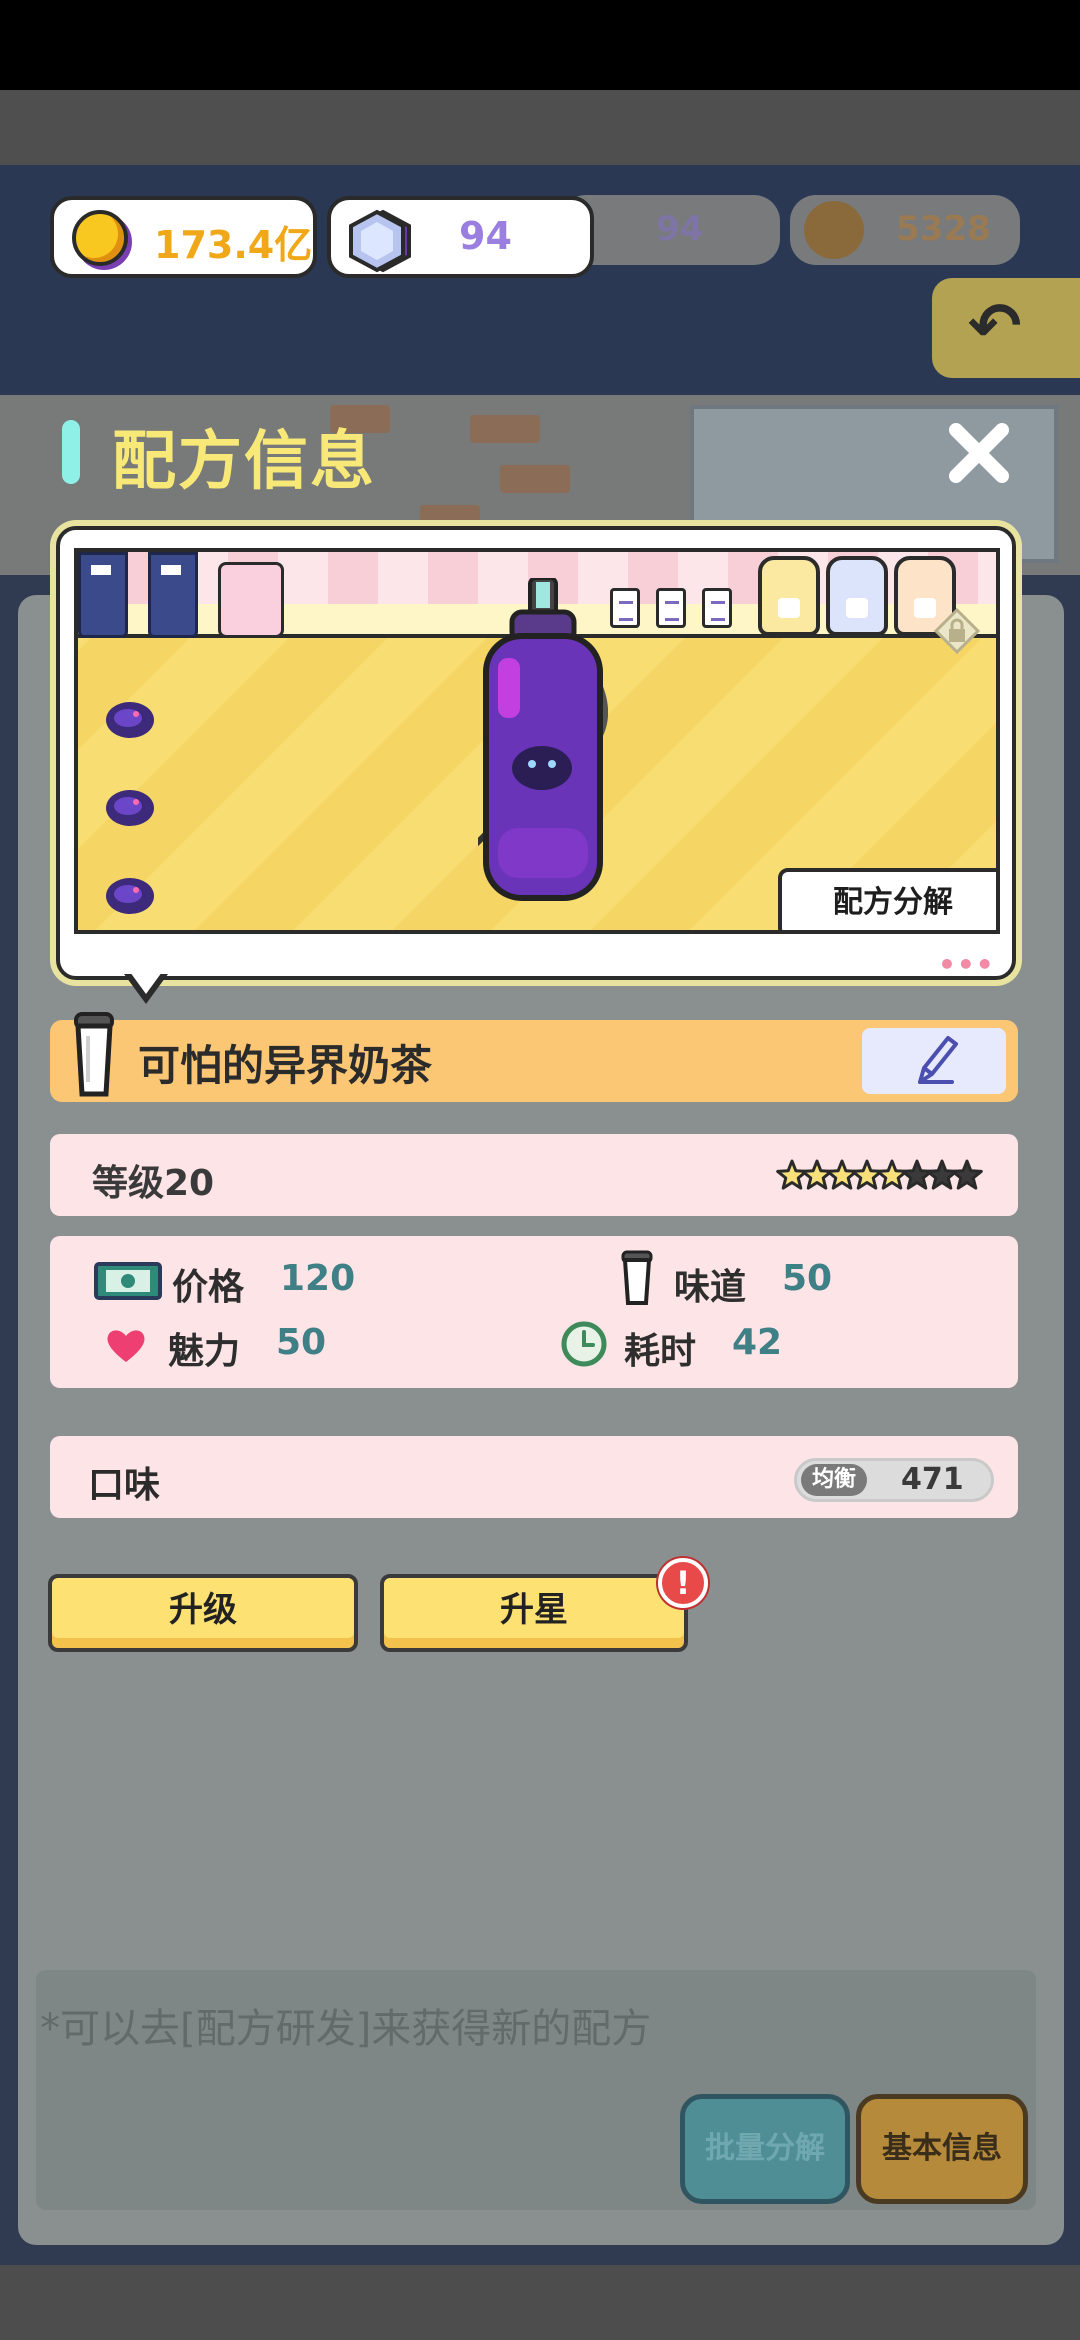  I want to click on gem-currency: 94, so click(460, 237).